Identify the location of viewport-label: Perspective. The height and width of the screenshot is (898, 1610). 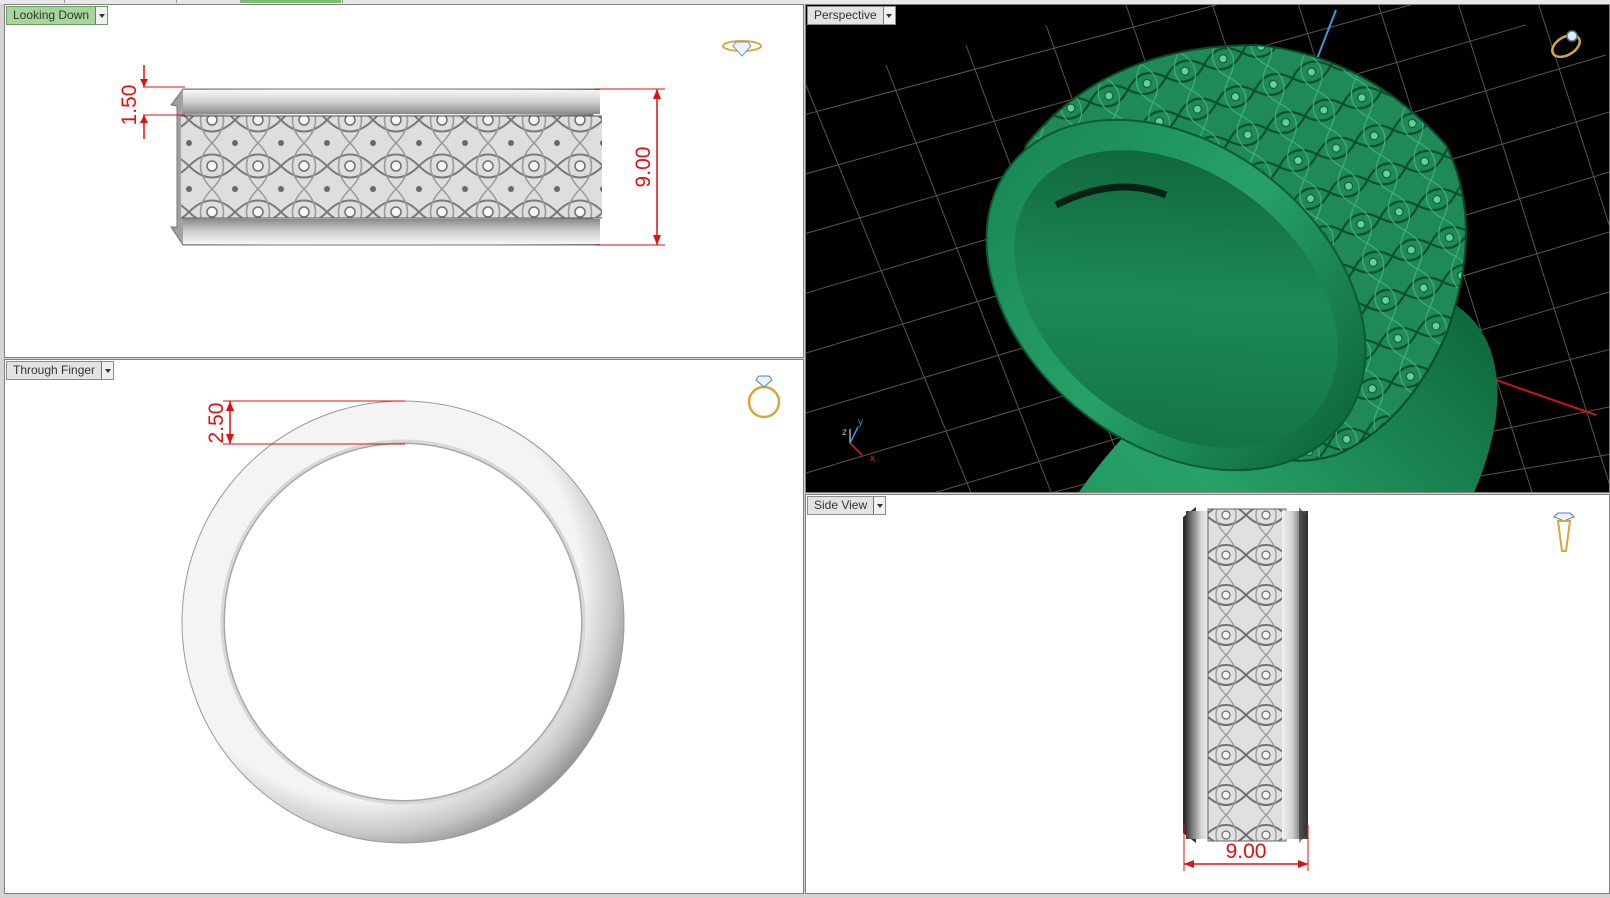
(845, 15).